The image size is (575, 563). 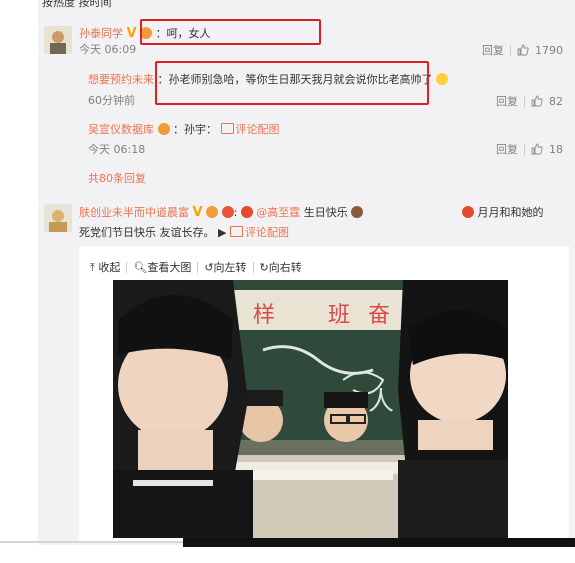 I want to click on pointing-emoji-icon: ▶, so click(x=222, y=232).